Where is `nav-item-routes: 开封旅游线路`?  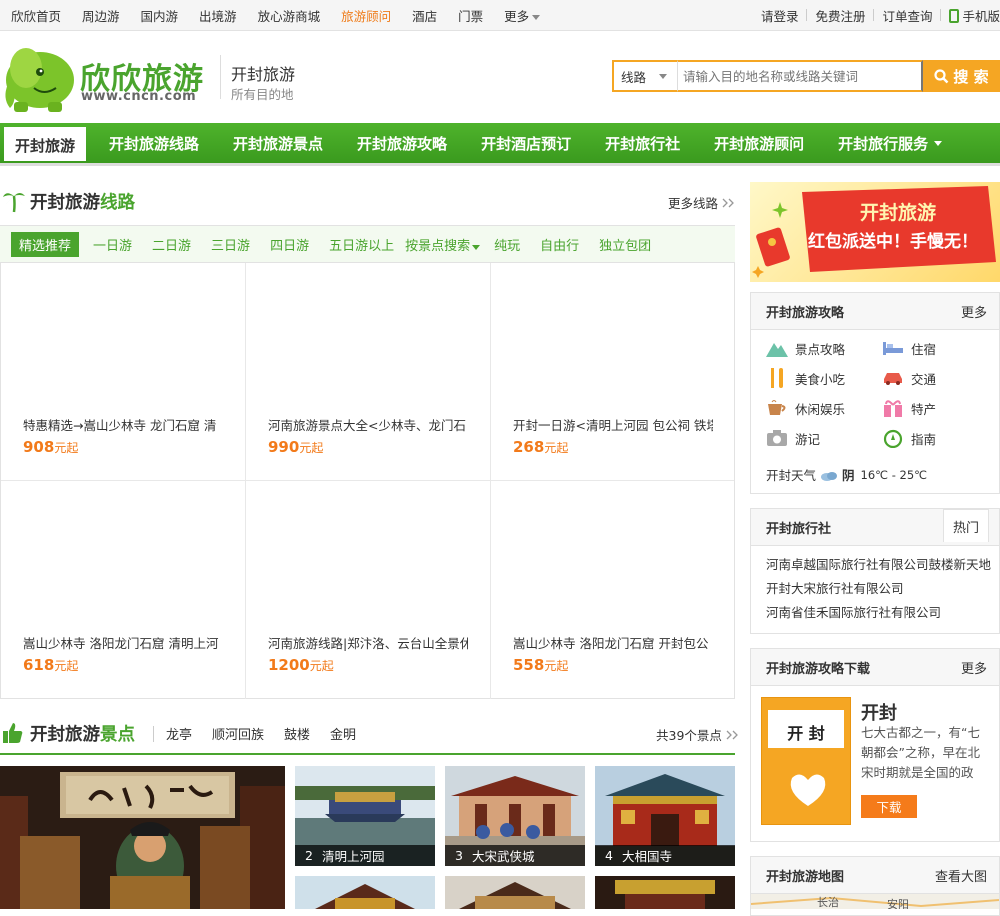
nav-item-routes: 开封旅游线路 is located at coordinates (154, 143).